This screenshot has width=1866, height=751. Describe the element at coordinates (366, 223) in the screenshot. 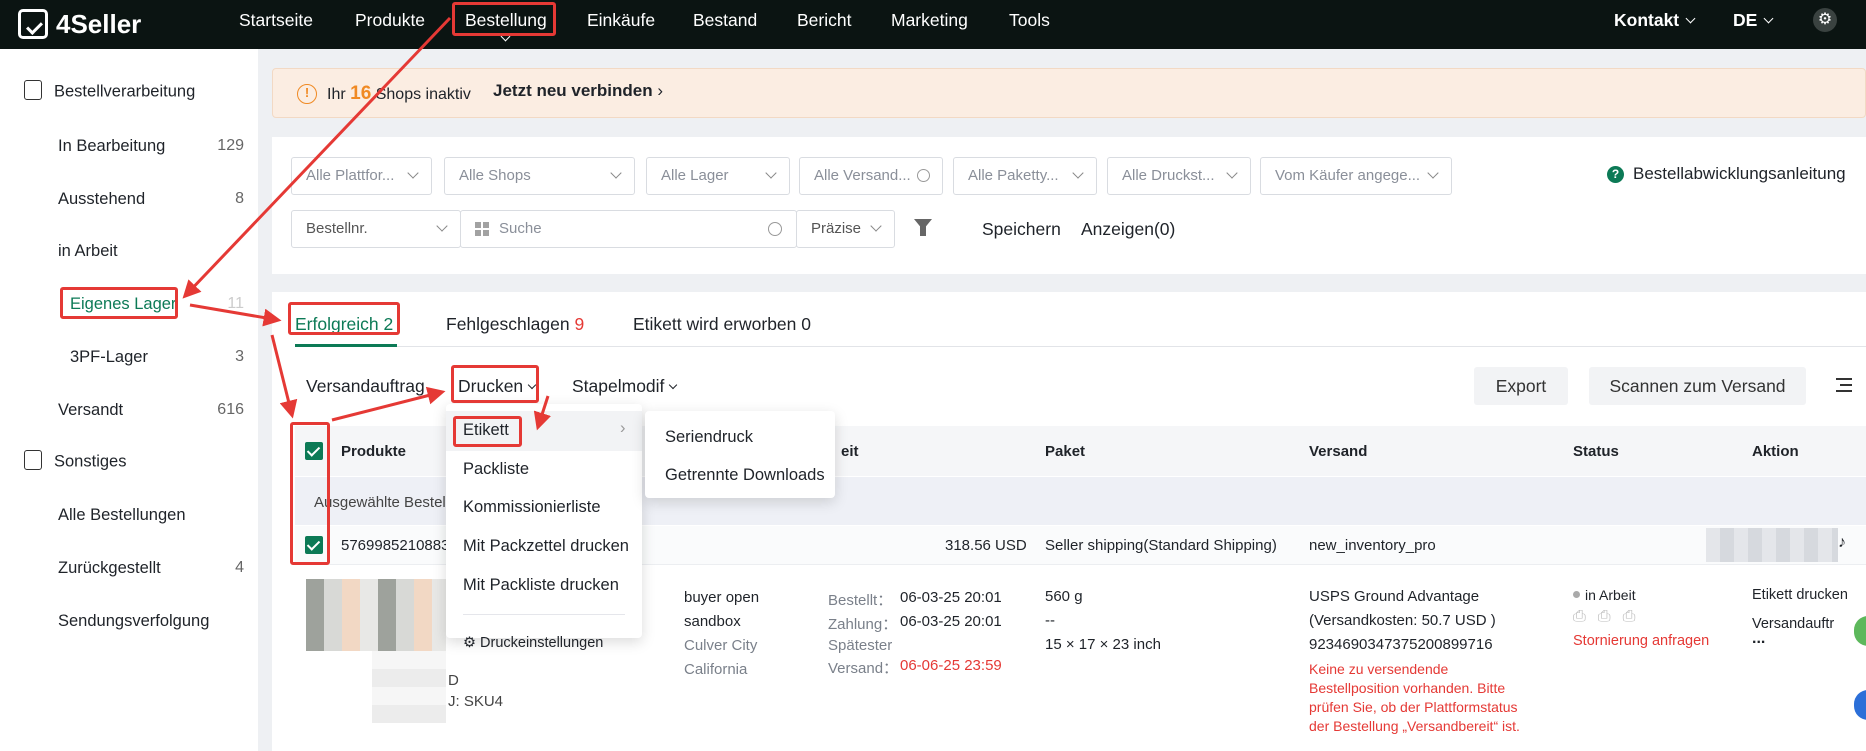

I see `annotation-arrows` at that location.